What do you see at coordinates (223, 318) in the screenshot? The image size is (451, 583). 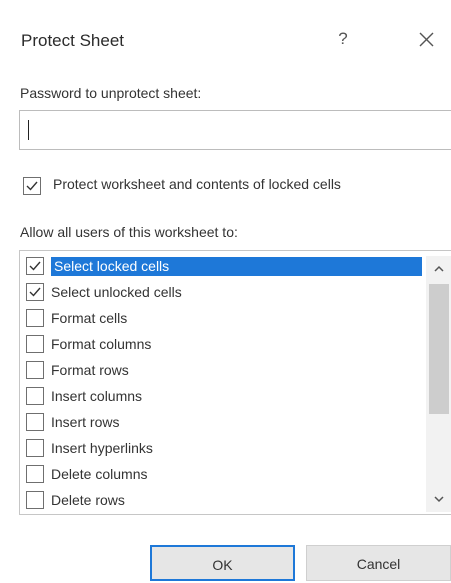 I see `list-item: Format cells` at bounding box center [223, 318].